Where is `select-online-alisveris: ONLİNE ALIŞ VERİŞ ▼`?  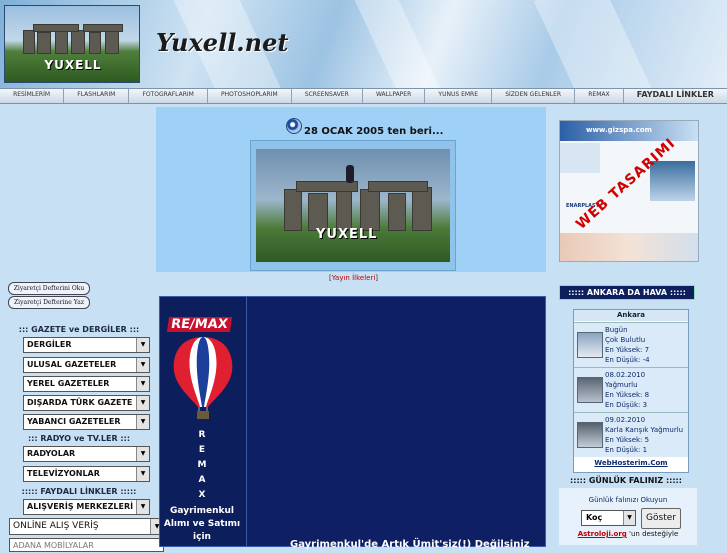
select-online-alisveris: ONLİNE ALIŞ VERİŞ ▼ is located at coordinates (86, 526).